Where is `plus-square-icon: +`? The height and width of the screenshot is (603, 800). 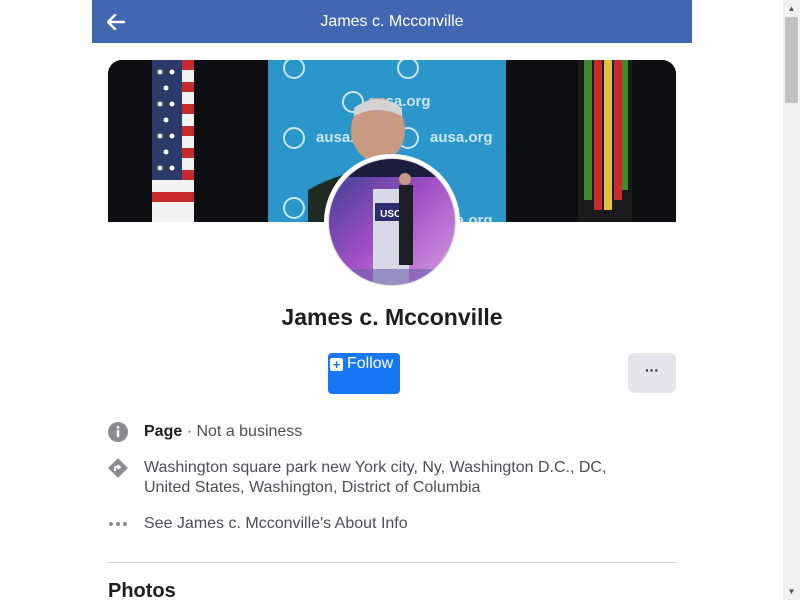
plus-square-icon: + is located at coordinates (336, 364).